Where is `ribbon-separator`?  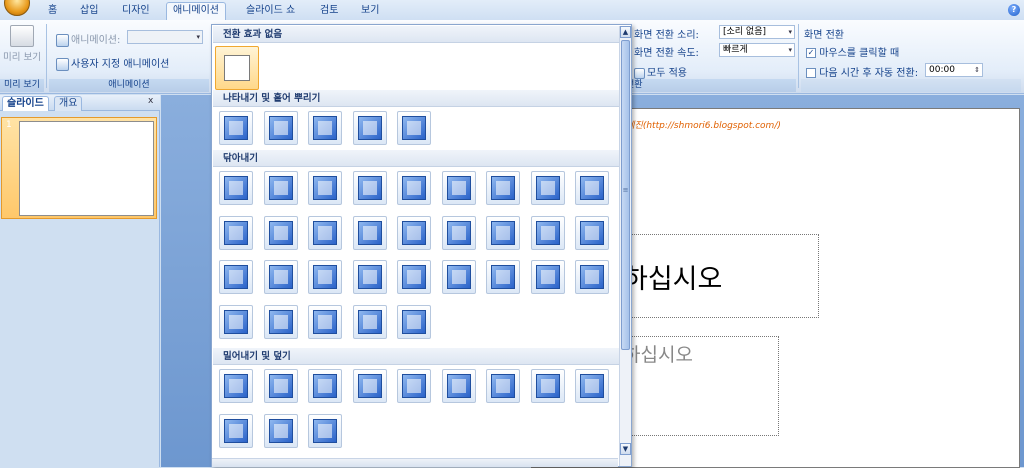
ribbon-separator is located at coordinates (46, 56).